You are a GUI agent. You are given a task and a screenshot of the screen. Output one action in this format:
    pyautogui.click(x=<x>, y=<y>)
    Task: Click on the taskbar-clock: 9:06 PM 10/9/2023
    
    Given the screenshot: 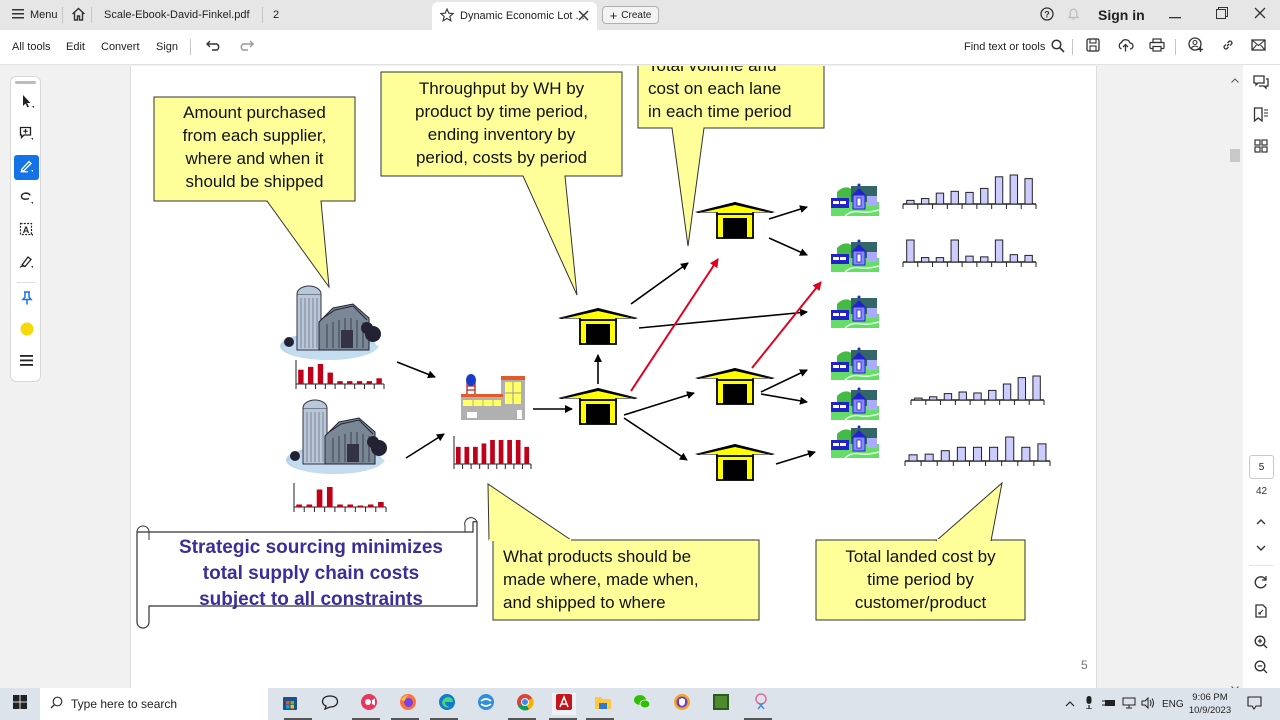 What is the action you would take?
    pyautogui.click(x=1210, y=704)
    